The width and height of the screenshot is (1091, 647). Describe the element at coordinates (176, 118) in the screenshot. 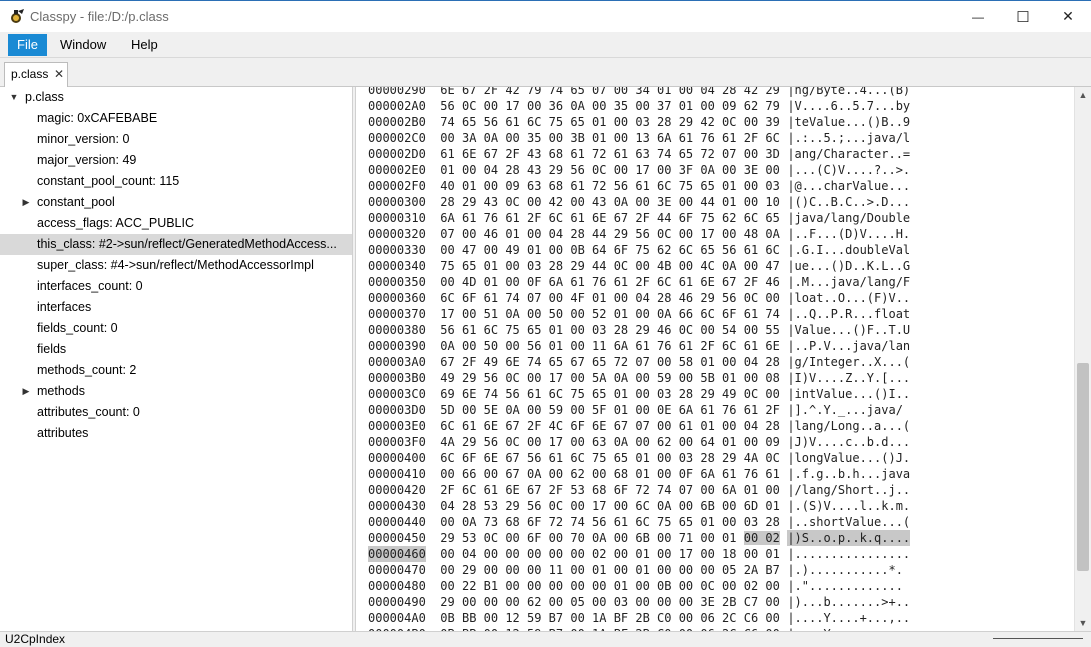

I see `tree-item: magic: 0xCAFEBABE` at that location.